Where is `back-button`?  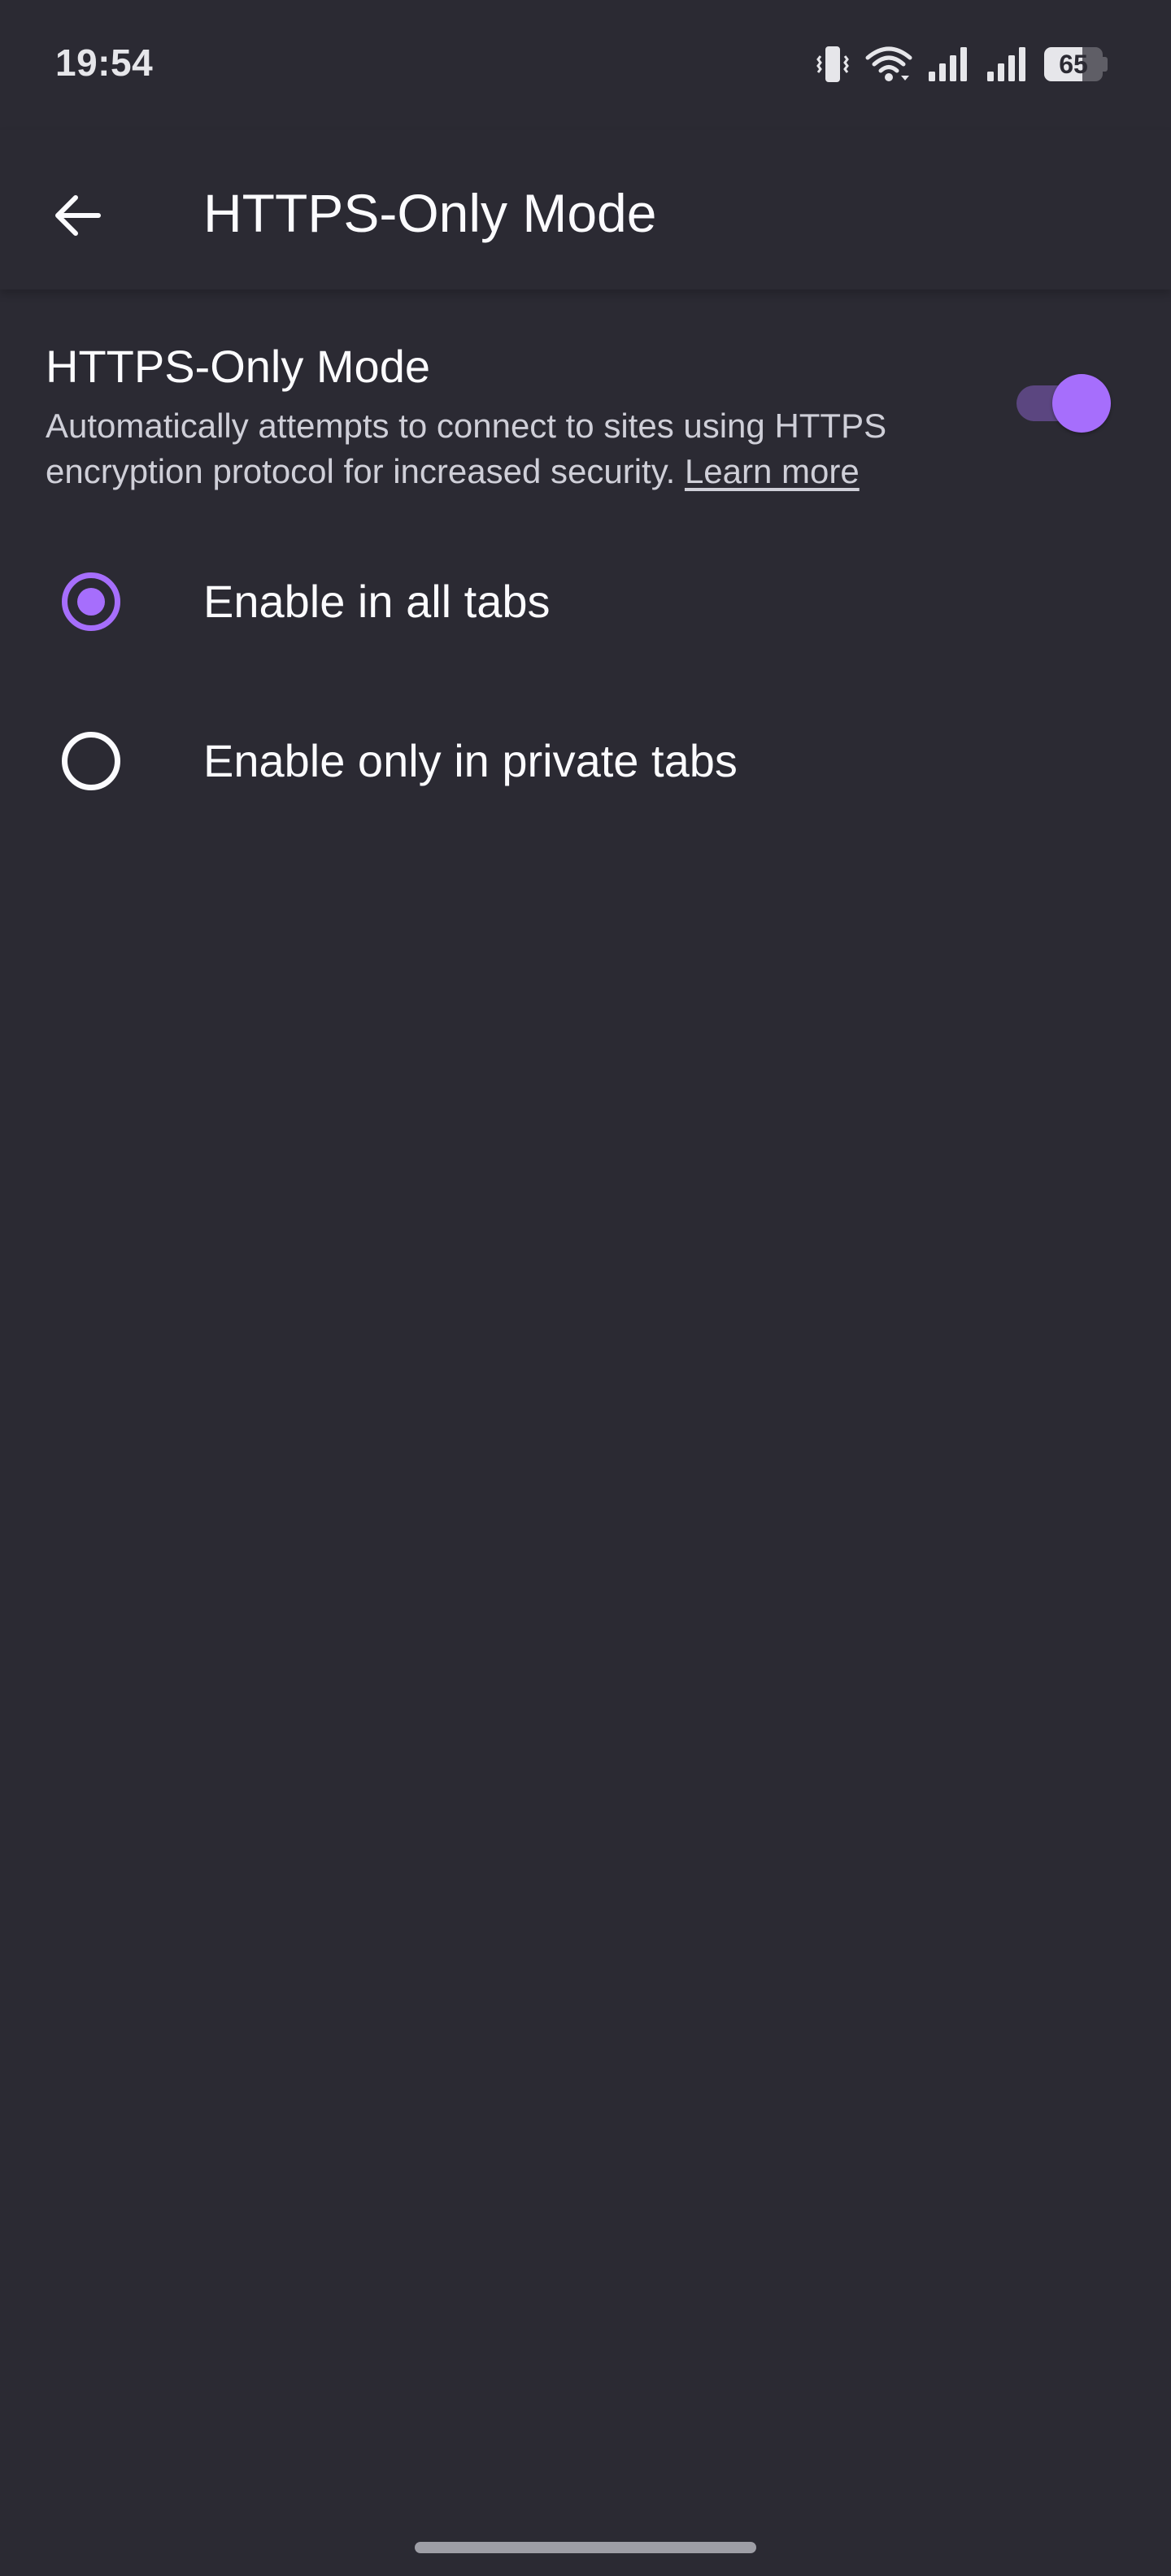
back-button is located at coordinates (77, 215).